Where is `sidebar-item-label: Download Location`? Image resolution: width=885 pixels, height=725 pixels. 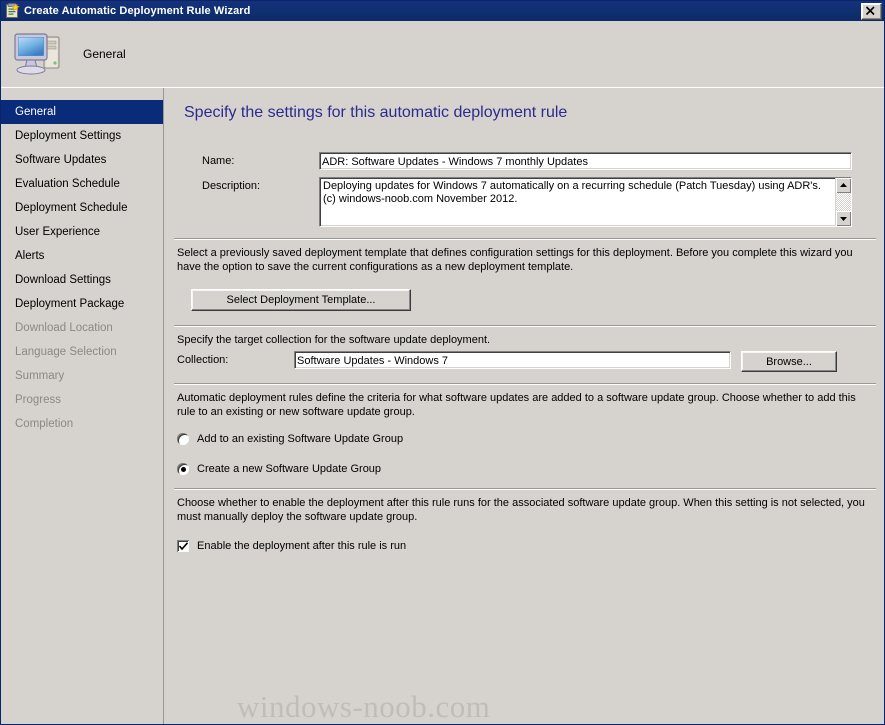 sidebar-item-label: Download Location is located at coordinates (64, 328).